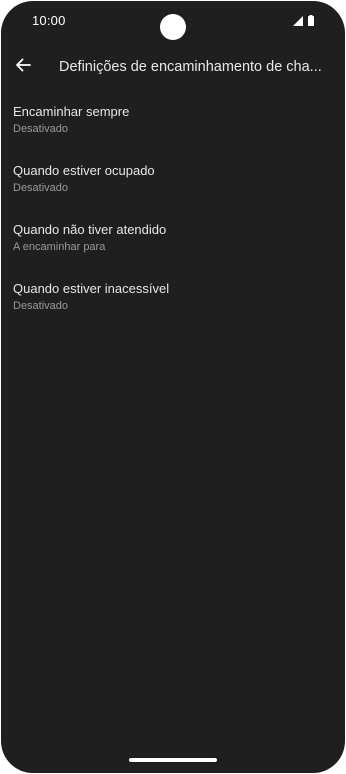 The height and width of the screenshot is (774, 346). Describe the element at coordinates (173, 185) in the screenshot. I see `setting-forward-when-busy: Quando estiver ocupado Desativado` at that location.